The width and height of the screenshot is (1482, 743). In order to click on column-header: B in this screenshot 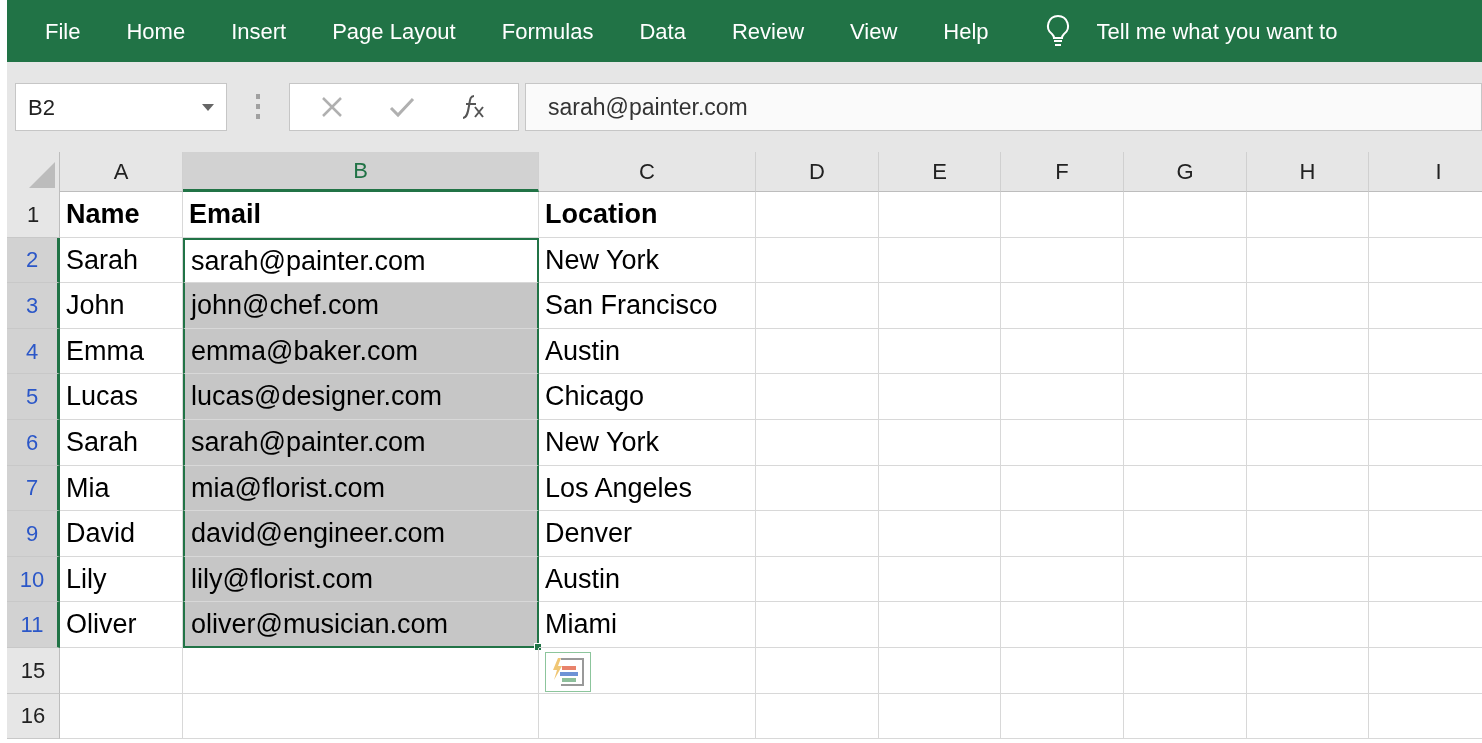, I will do `click(361, 172)`.